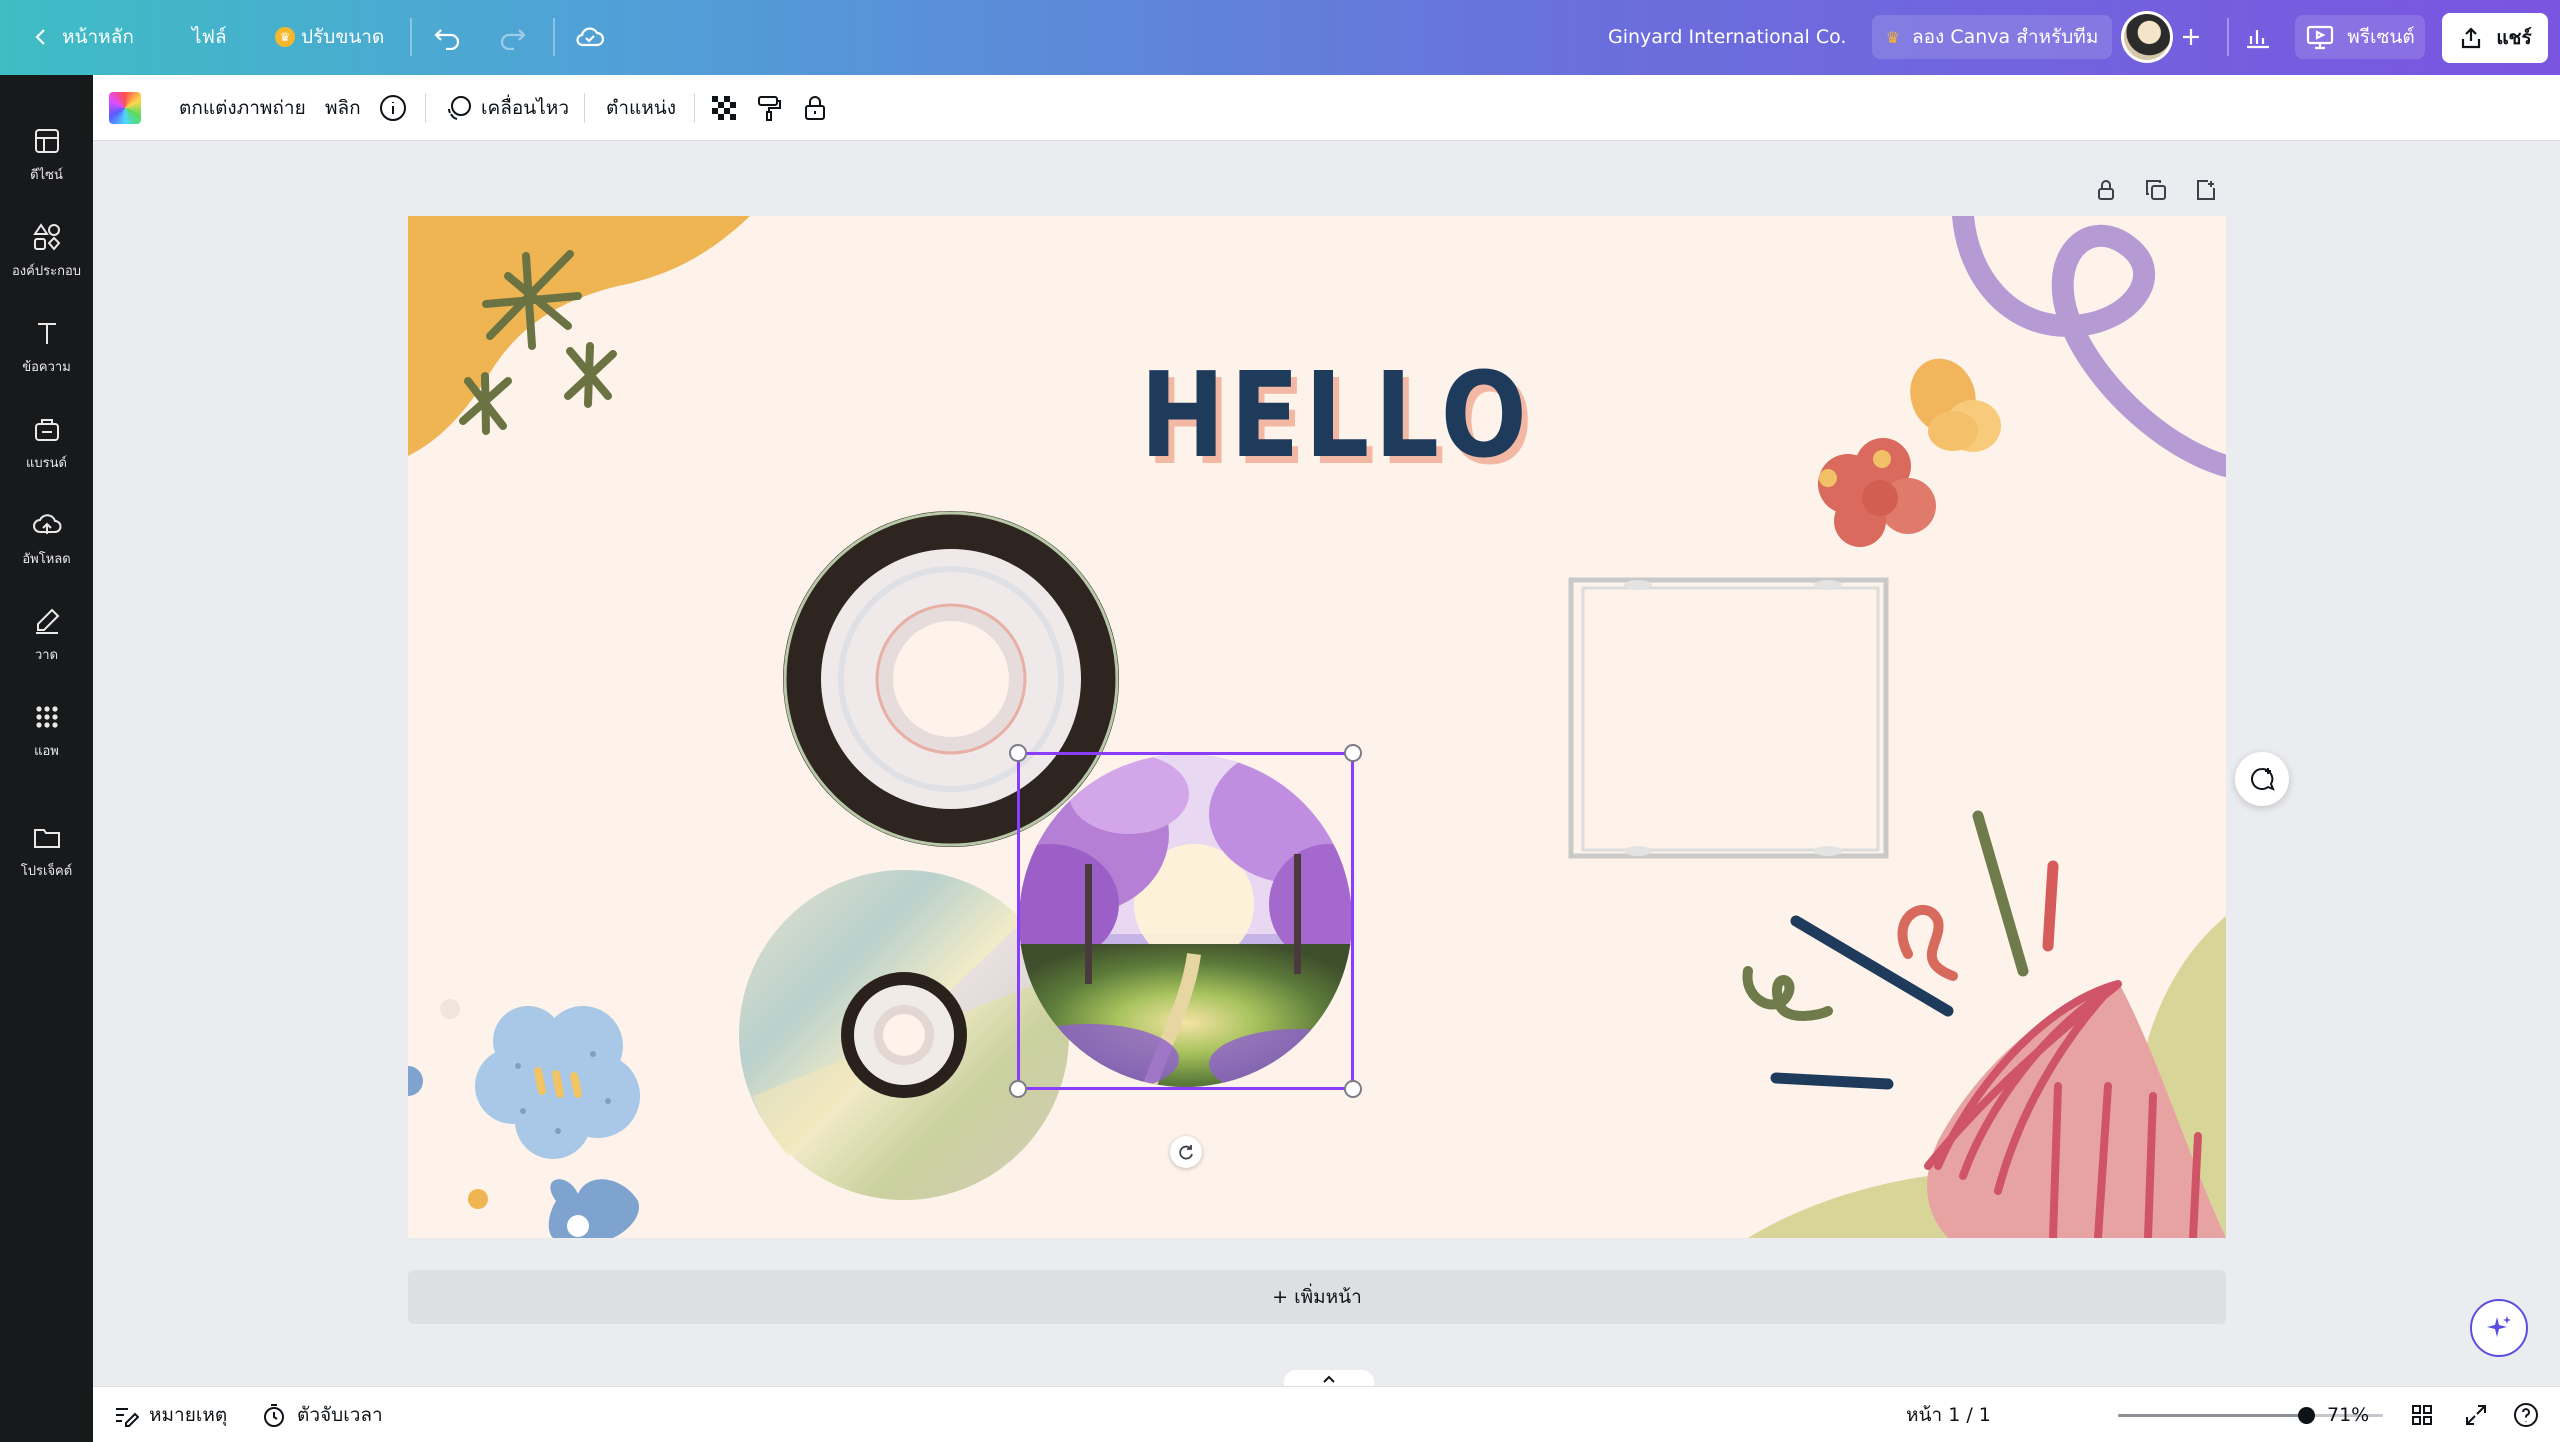  I want to click on home-button: หน้าหลัก, so click(83, 37).